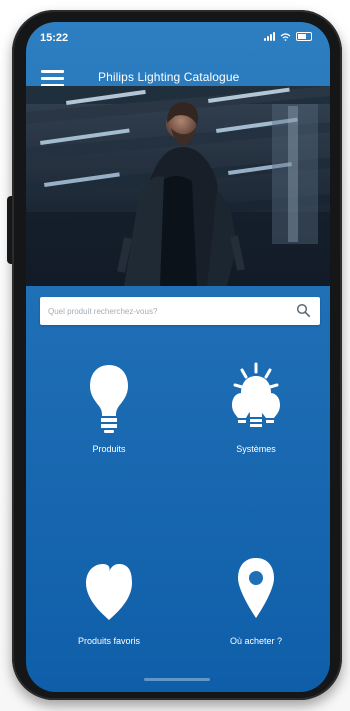 The height and width of the screenshot is (711, 350). I want to click on map-pin-icon, so click(256, 588).